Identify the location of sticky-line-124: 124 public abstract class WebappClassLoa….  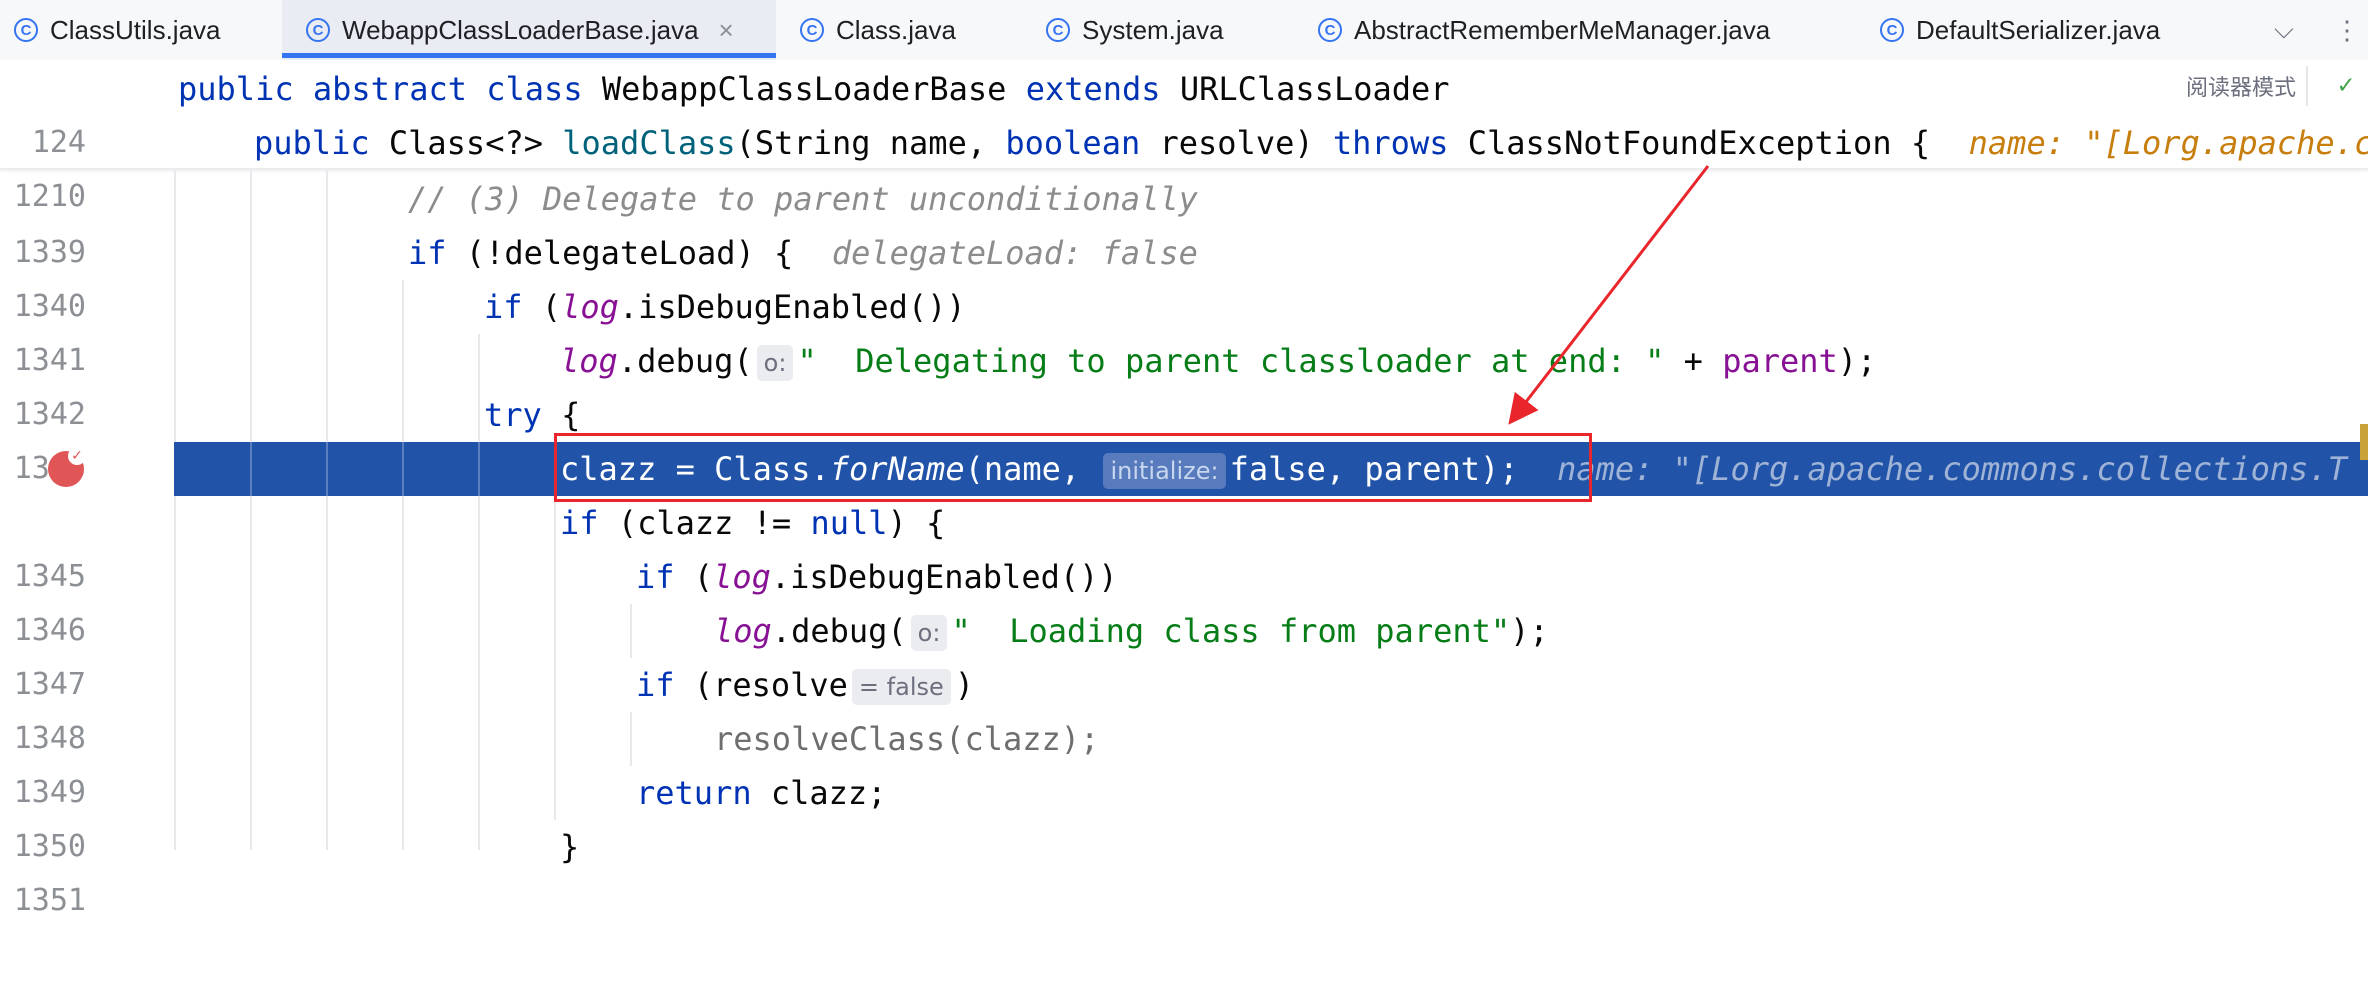
(1184, 111).